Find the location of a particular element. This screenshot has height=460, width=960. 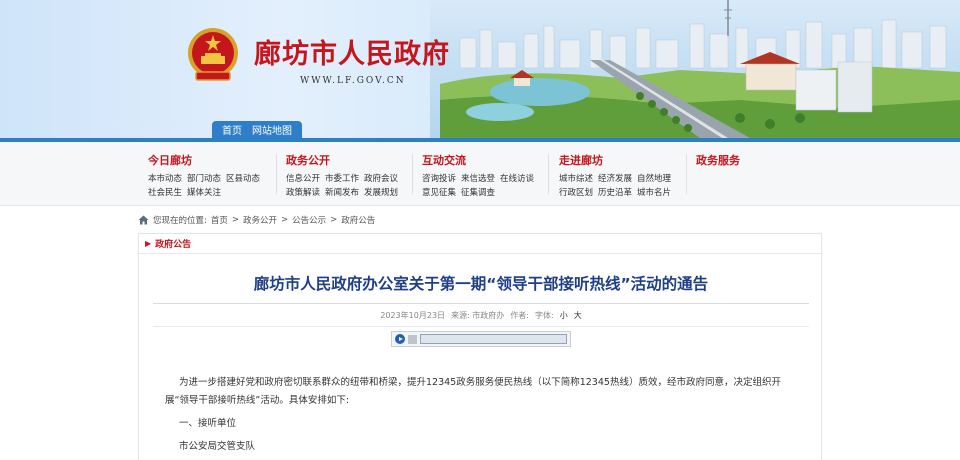

nav-sitemap-link: 网站地图 is located at coordinates (272, 129).